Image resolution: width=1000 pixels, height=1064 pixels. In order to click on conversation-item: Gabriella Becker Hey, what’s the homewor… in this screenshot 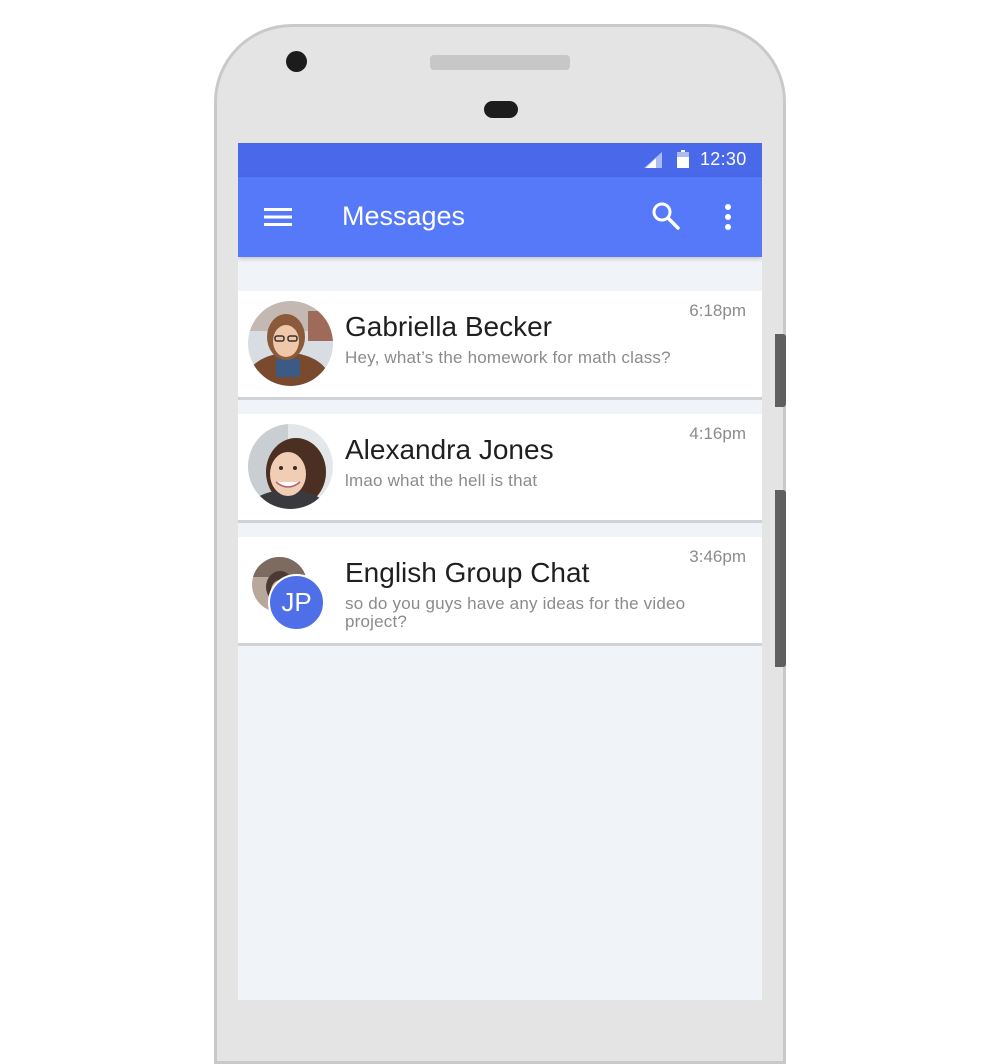, I will do `click(500, 345)`.